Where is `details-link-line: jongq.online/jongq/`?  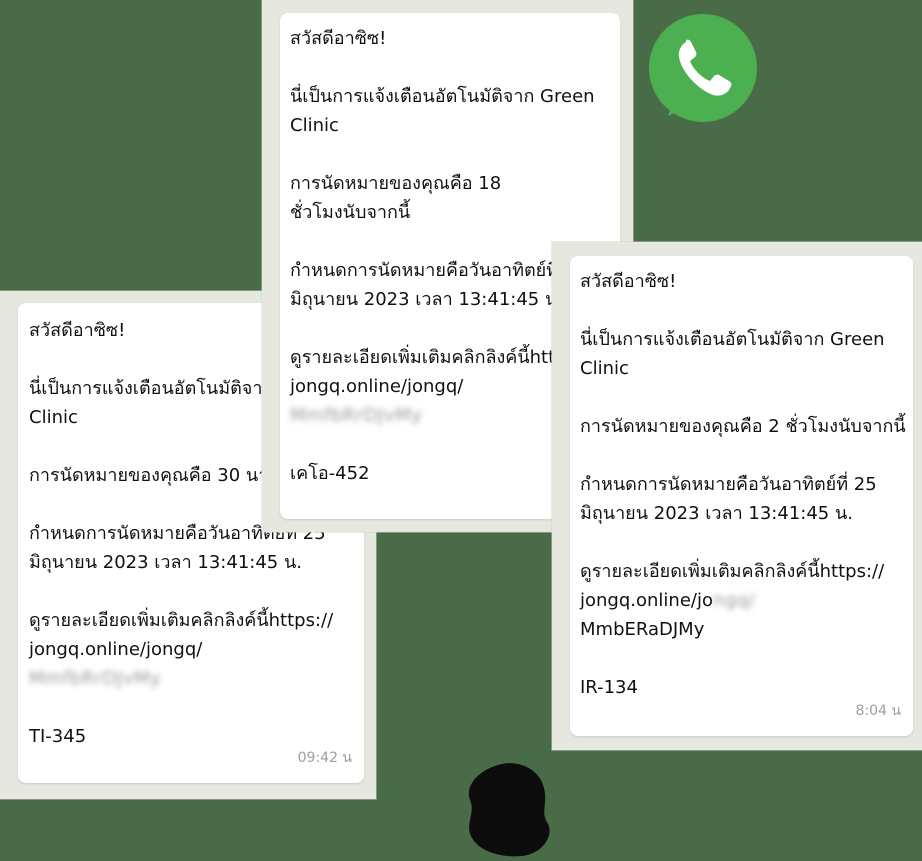
details-link-line: jongq.online/jongq/ is located at coordinates (746, 600).